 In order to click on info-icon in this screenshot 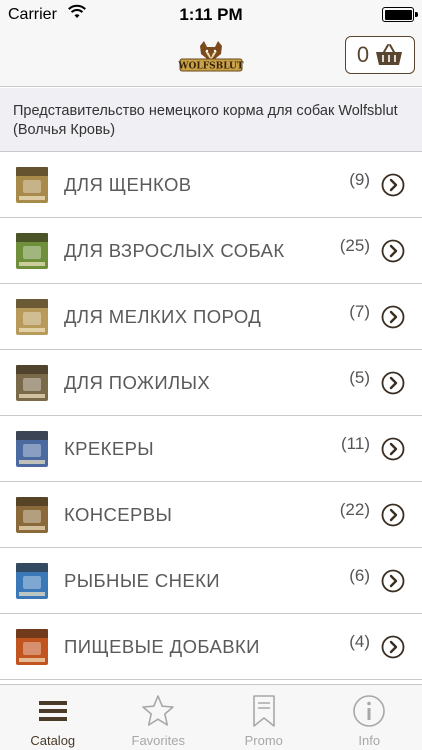, I will do `click(369, 711)`.